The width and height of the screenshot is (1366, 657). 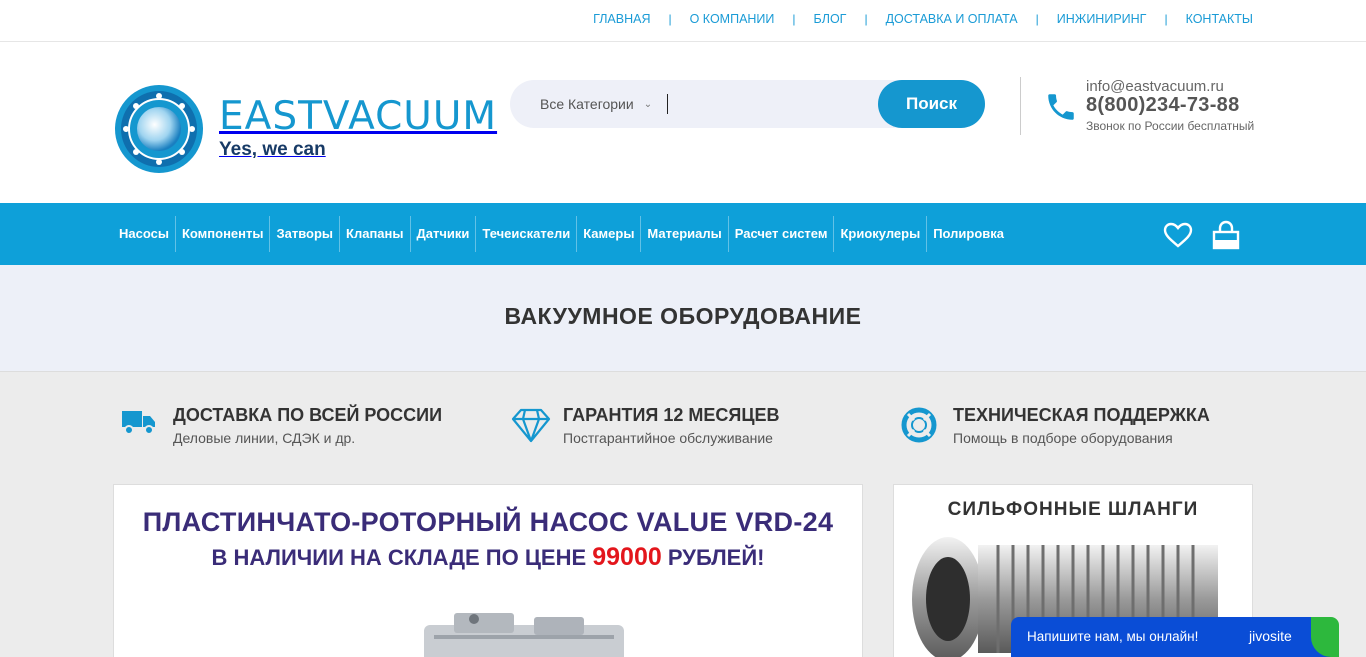 What do you see at coordinates (444, 234) in the screenshot?
I see `category-item-sensors: Датчики` at bounding box center [444, 234].